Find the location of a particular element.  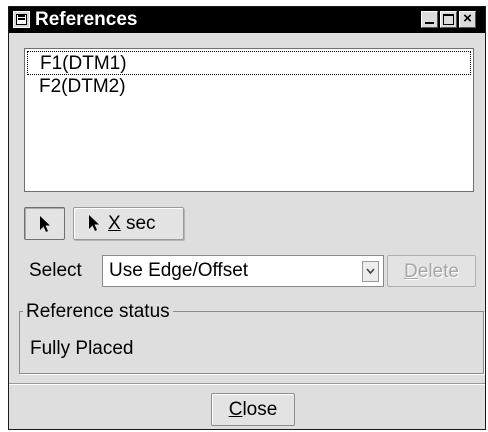

select-label: Select is located at coordinates (55, 270).